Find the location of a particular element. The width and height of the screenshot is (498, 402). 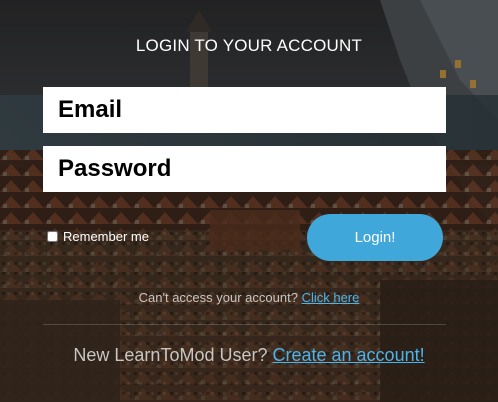

new-user-text: New LearnToMod User? is located at coordinates (170, 355).